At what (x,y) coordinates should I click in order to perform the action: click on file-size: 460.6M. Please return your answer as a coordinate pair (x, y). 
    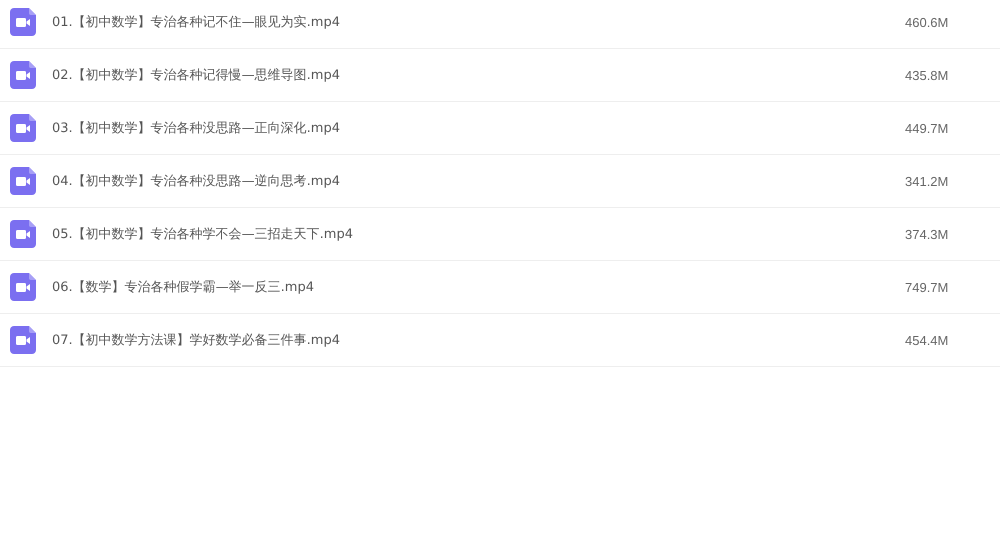
    Looking at the image, I should click on (927, 22).